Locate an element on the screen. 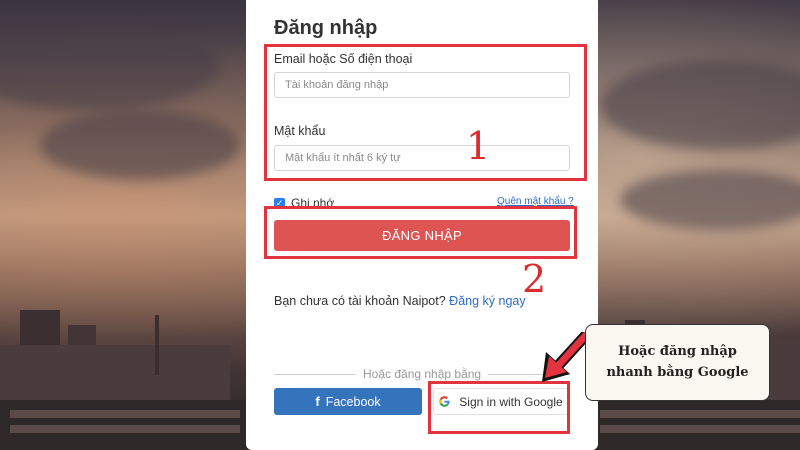 The image size is (800, 450). callout-box: Hoặc đăng nhập nhanh bằng Google is located at coordinates (677, 362).